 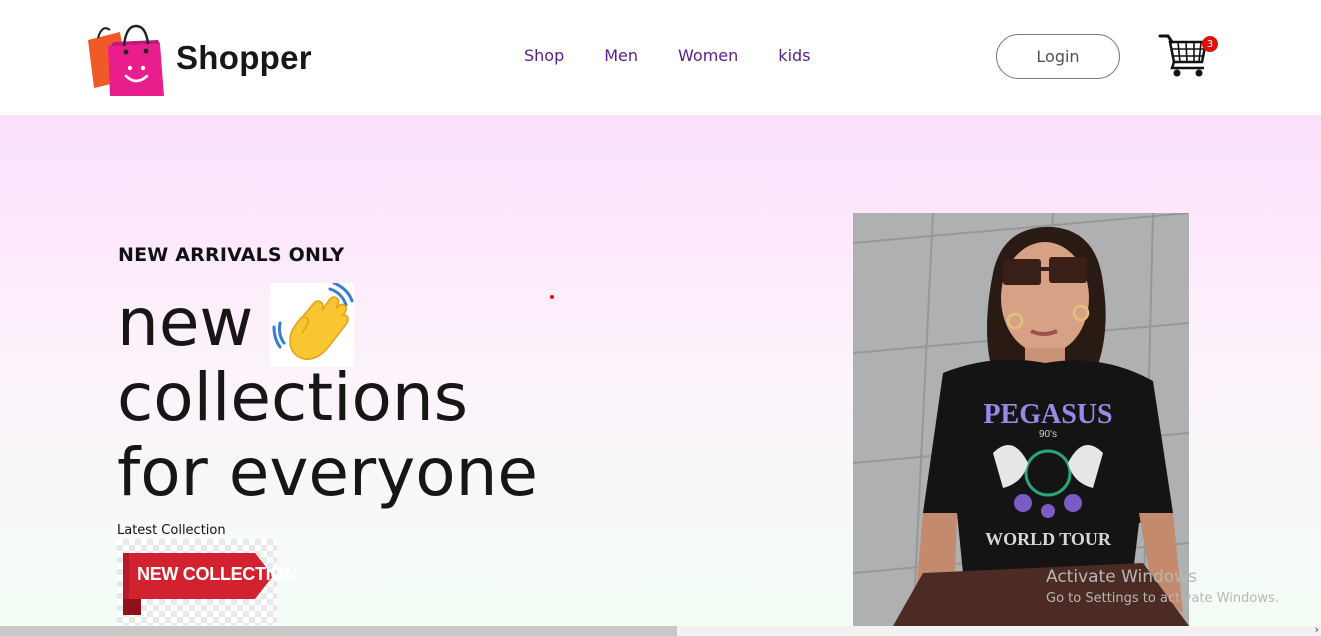 I want to click on hero-tagline: NEW ARRIVALS ONLY, so click(x=231, y=255).